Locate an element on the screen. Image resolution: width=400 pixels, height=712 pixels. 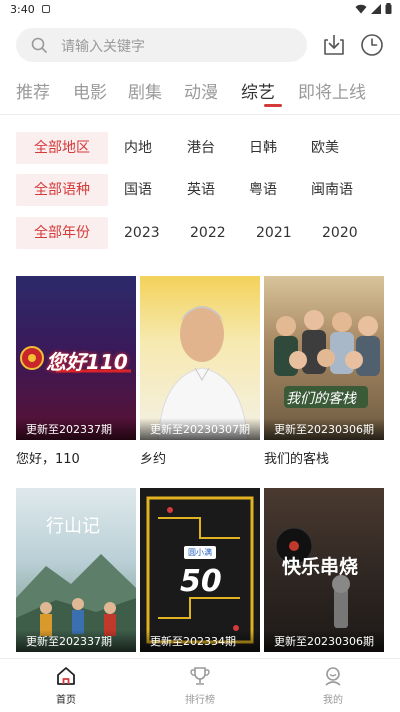
status-time: 3:40 is located at coordinates (22, 9).